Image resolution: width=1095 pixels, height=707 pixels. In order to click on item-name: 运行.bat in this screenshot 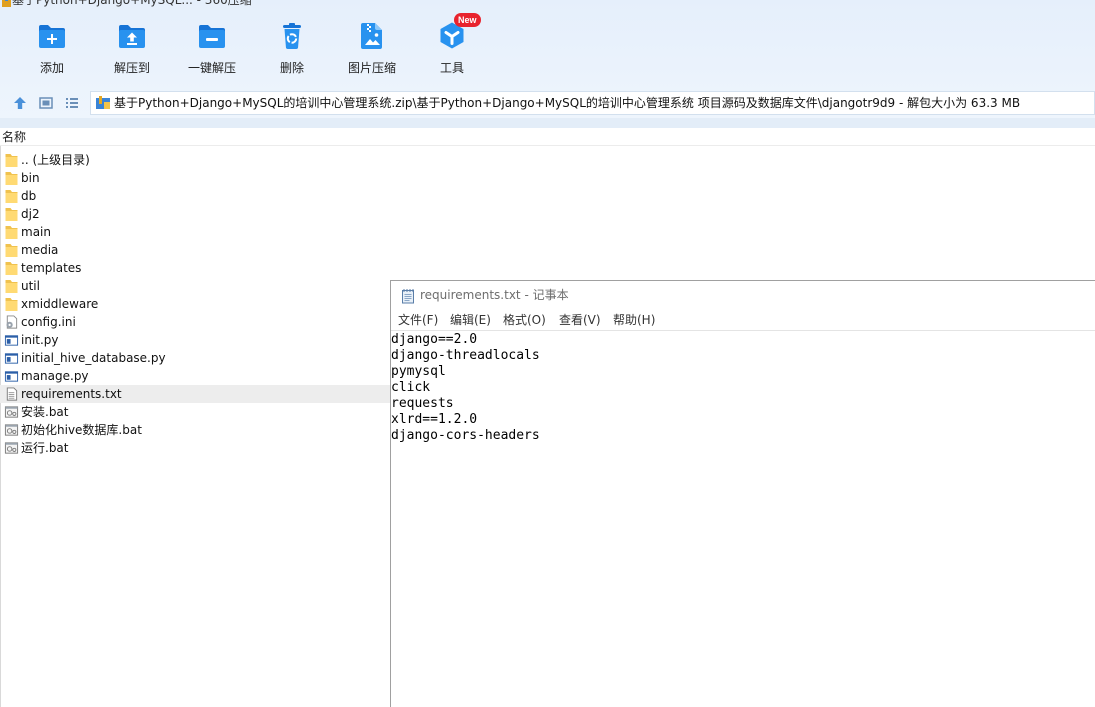, I will do `click(45, 448)`.